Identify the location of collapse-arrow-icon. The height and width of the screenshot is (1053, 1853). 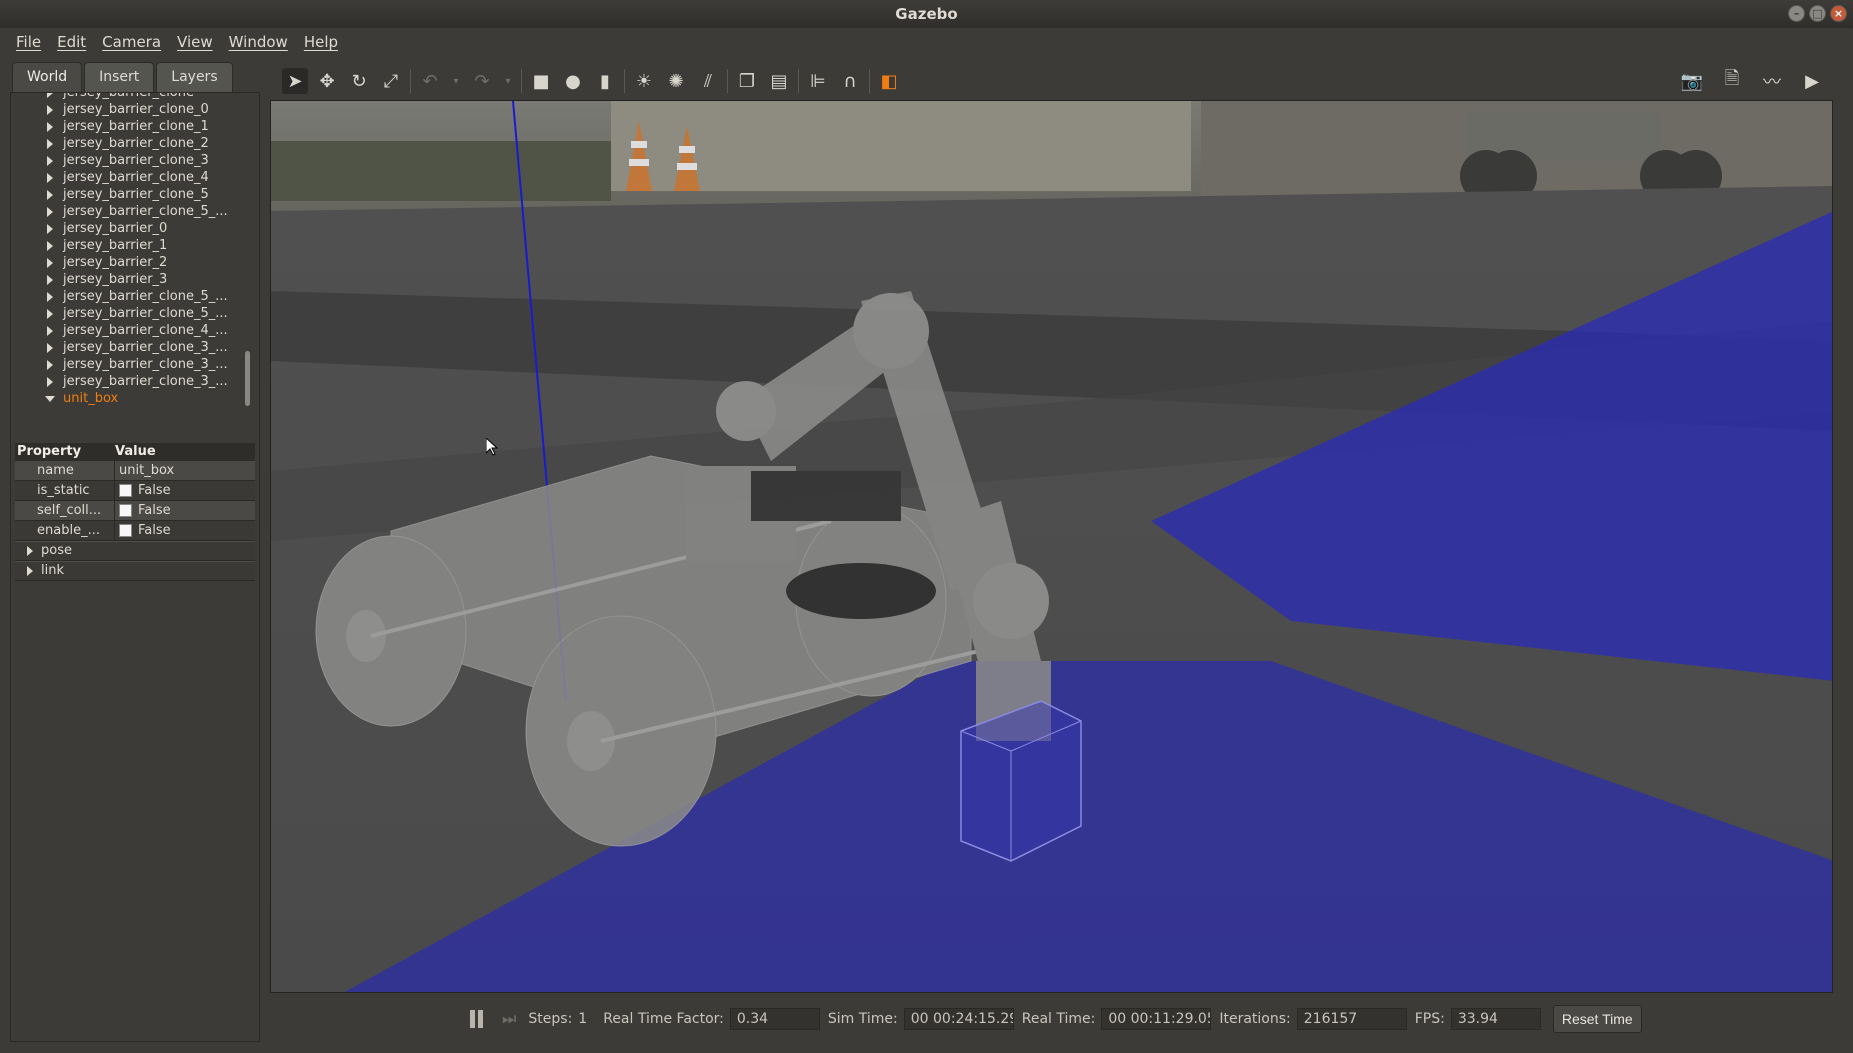
(50, 399).